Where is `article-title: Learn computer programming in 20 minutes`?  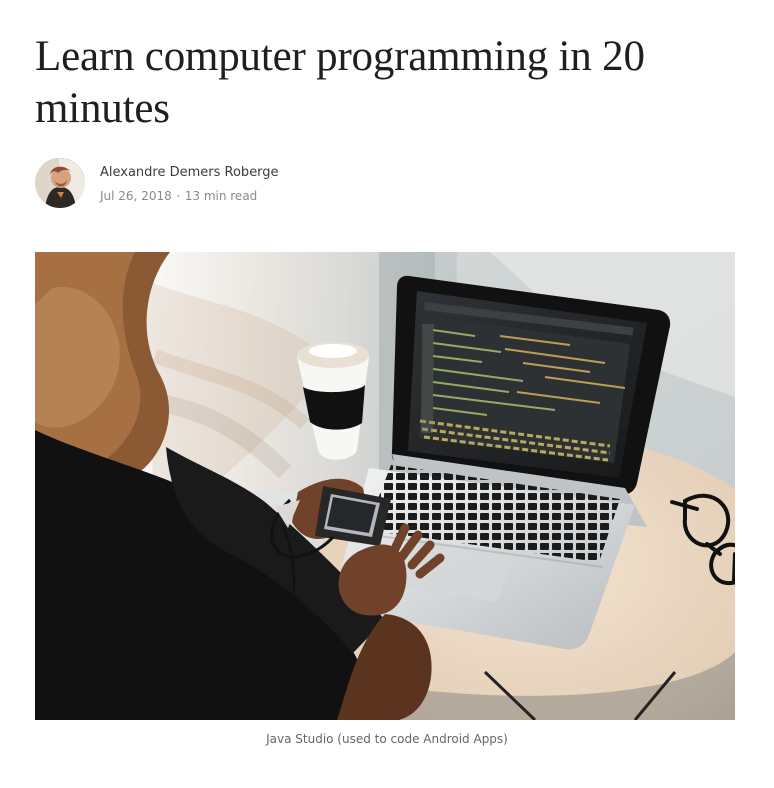 article-title: Learn computer programming in 20 minutes is located at coordinates (340, 82).